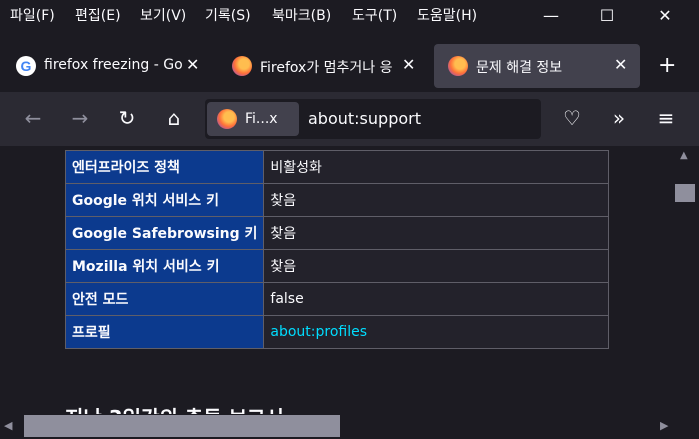 The height and width of the screenshot is (439, 699). I want to click on tab-firefox-support: Firefox가 멈추거나 응 ✕, so click(323, 66).